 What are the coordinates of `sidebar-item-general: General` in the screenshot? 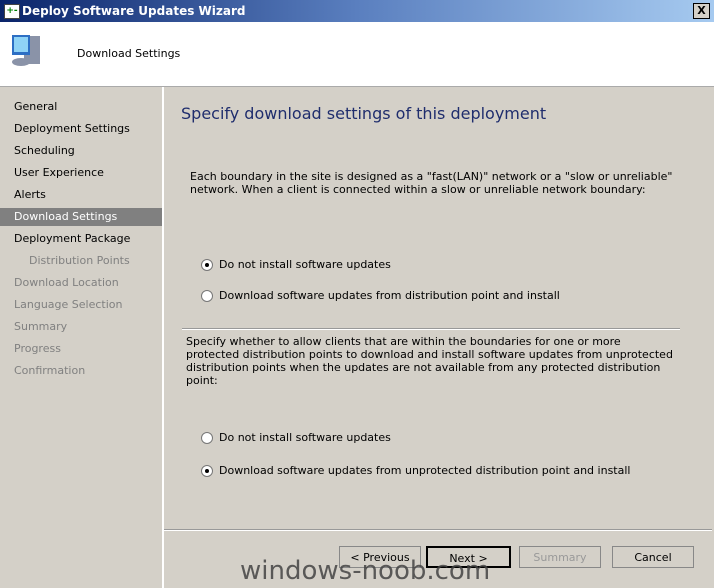 It's located at (81, 107).